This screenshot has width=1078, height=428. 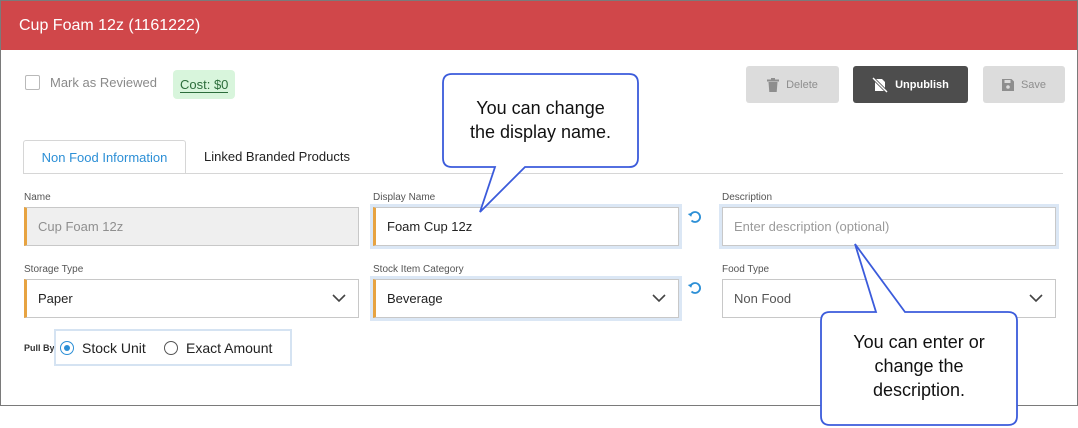 I want to click on callout-line: description., so click(x=919, y=390).